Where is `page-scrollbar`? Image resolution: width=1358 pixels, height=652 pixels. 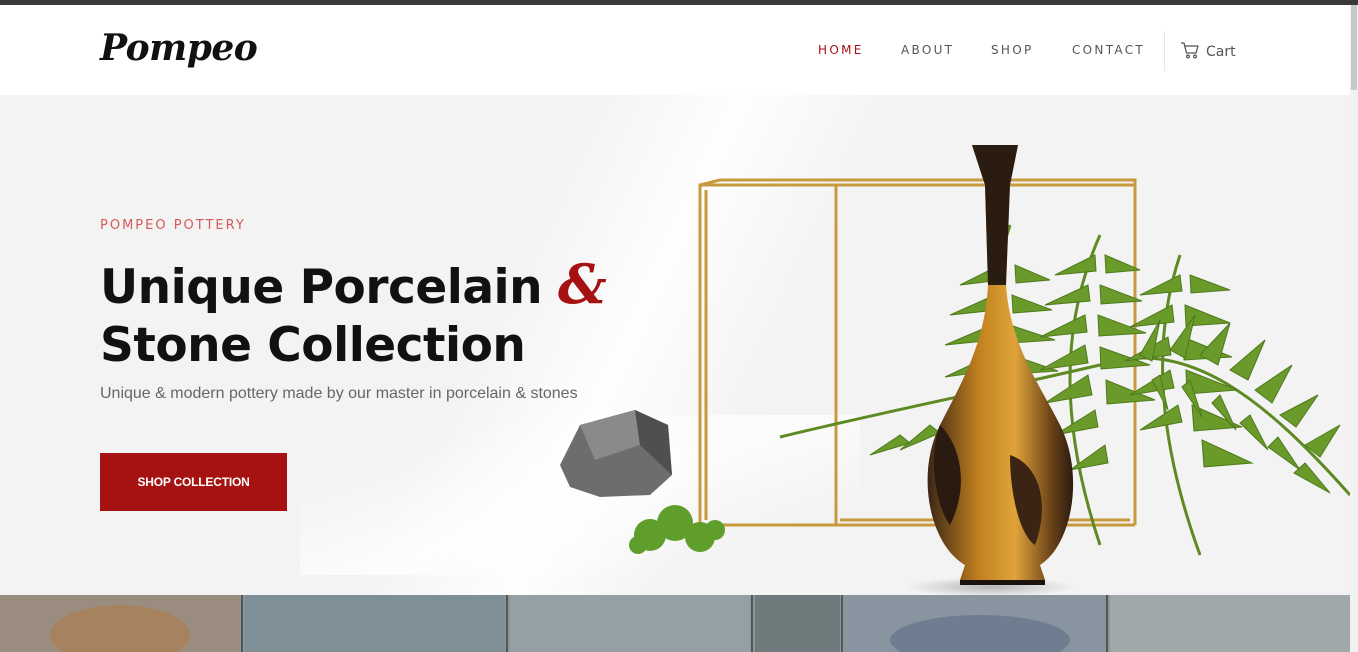
page-scrollbar is located at coordinates (1354, 328).